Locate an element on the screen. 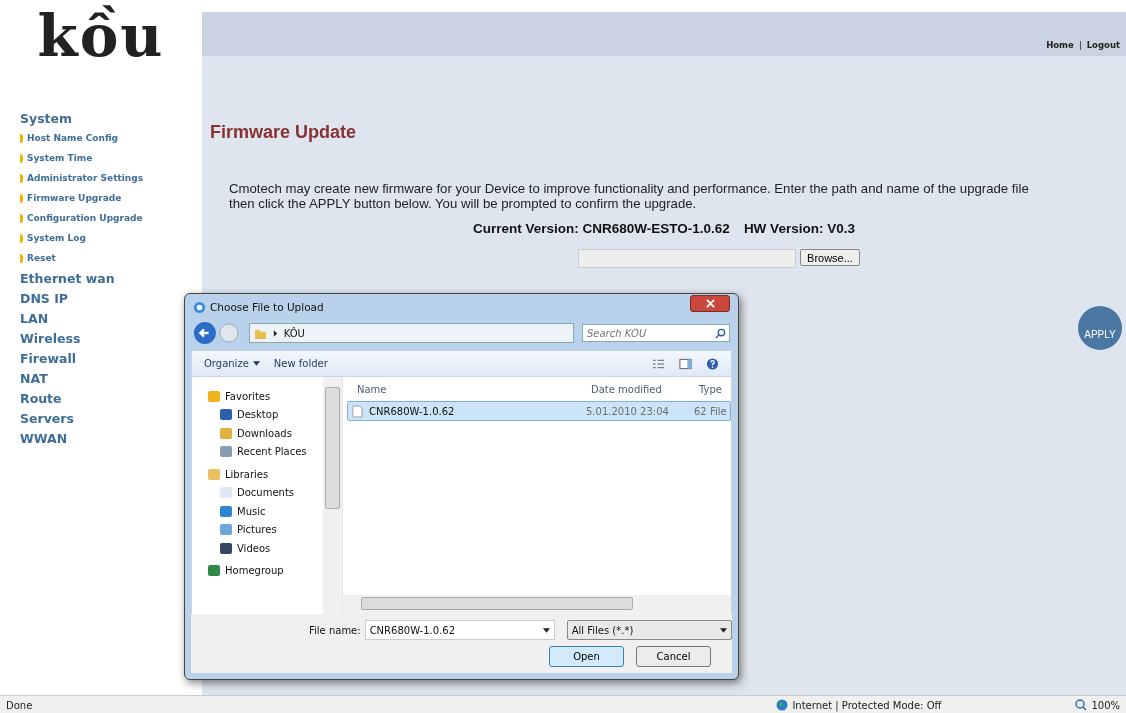 Image resolution: width=1126 pixels, height=713 pixels. organize-button: Organize is located at coordinates (232, 363).